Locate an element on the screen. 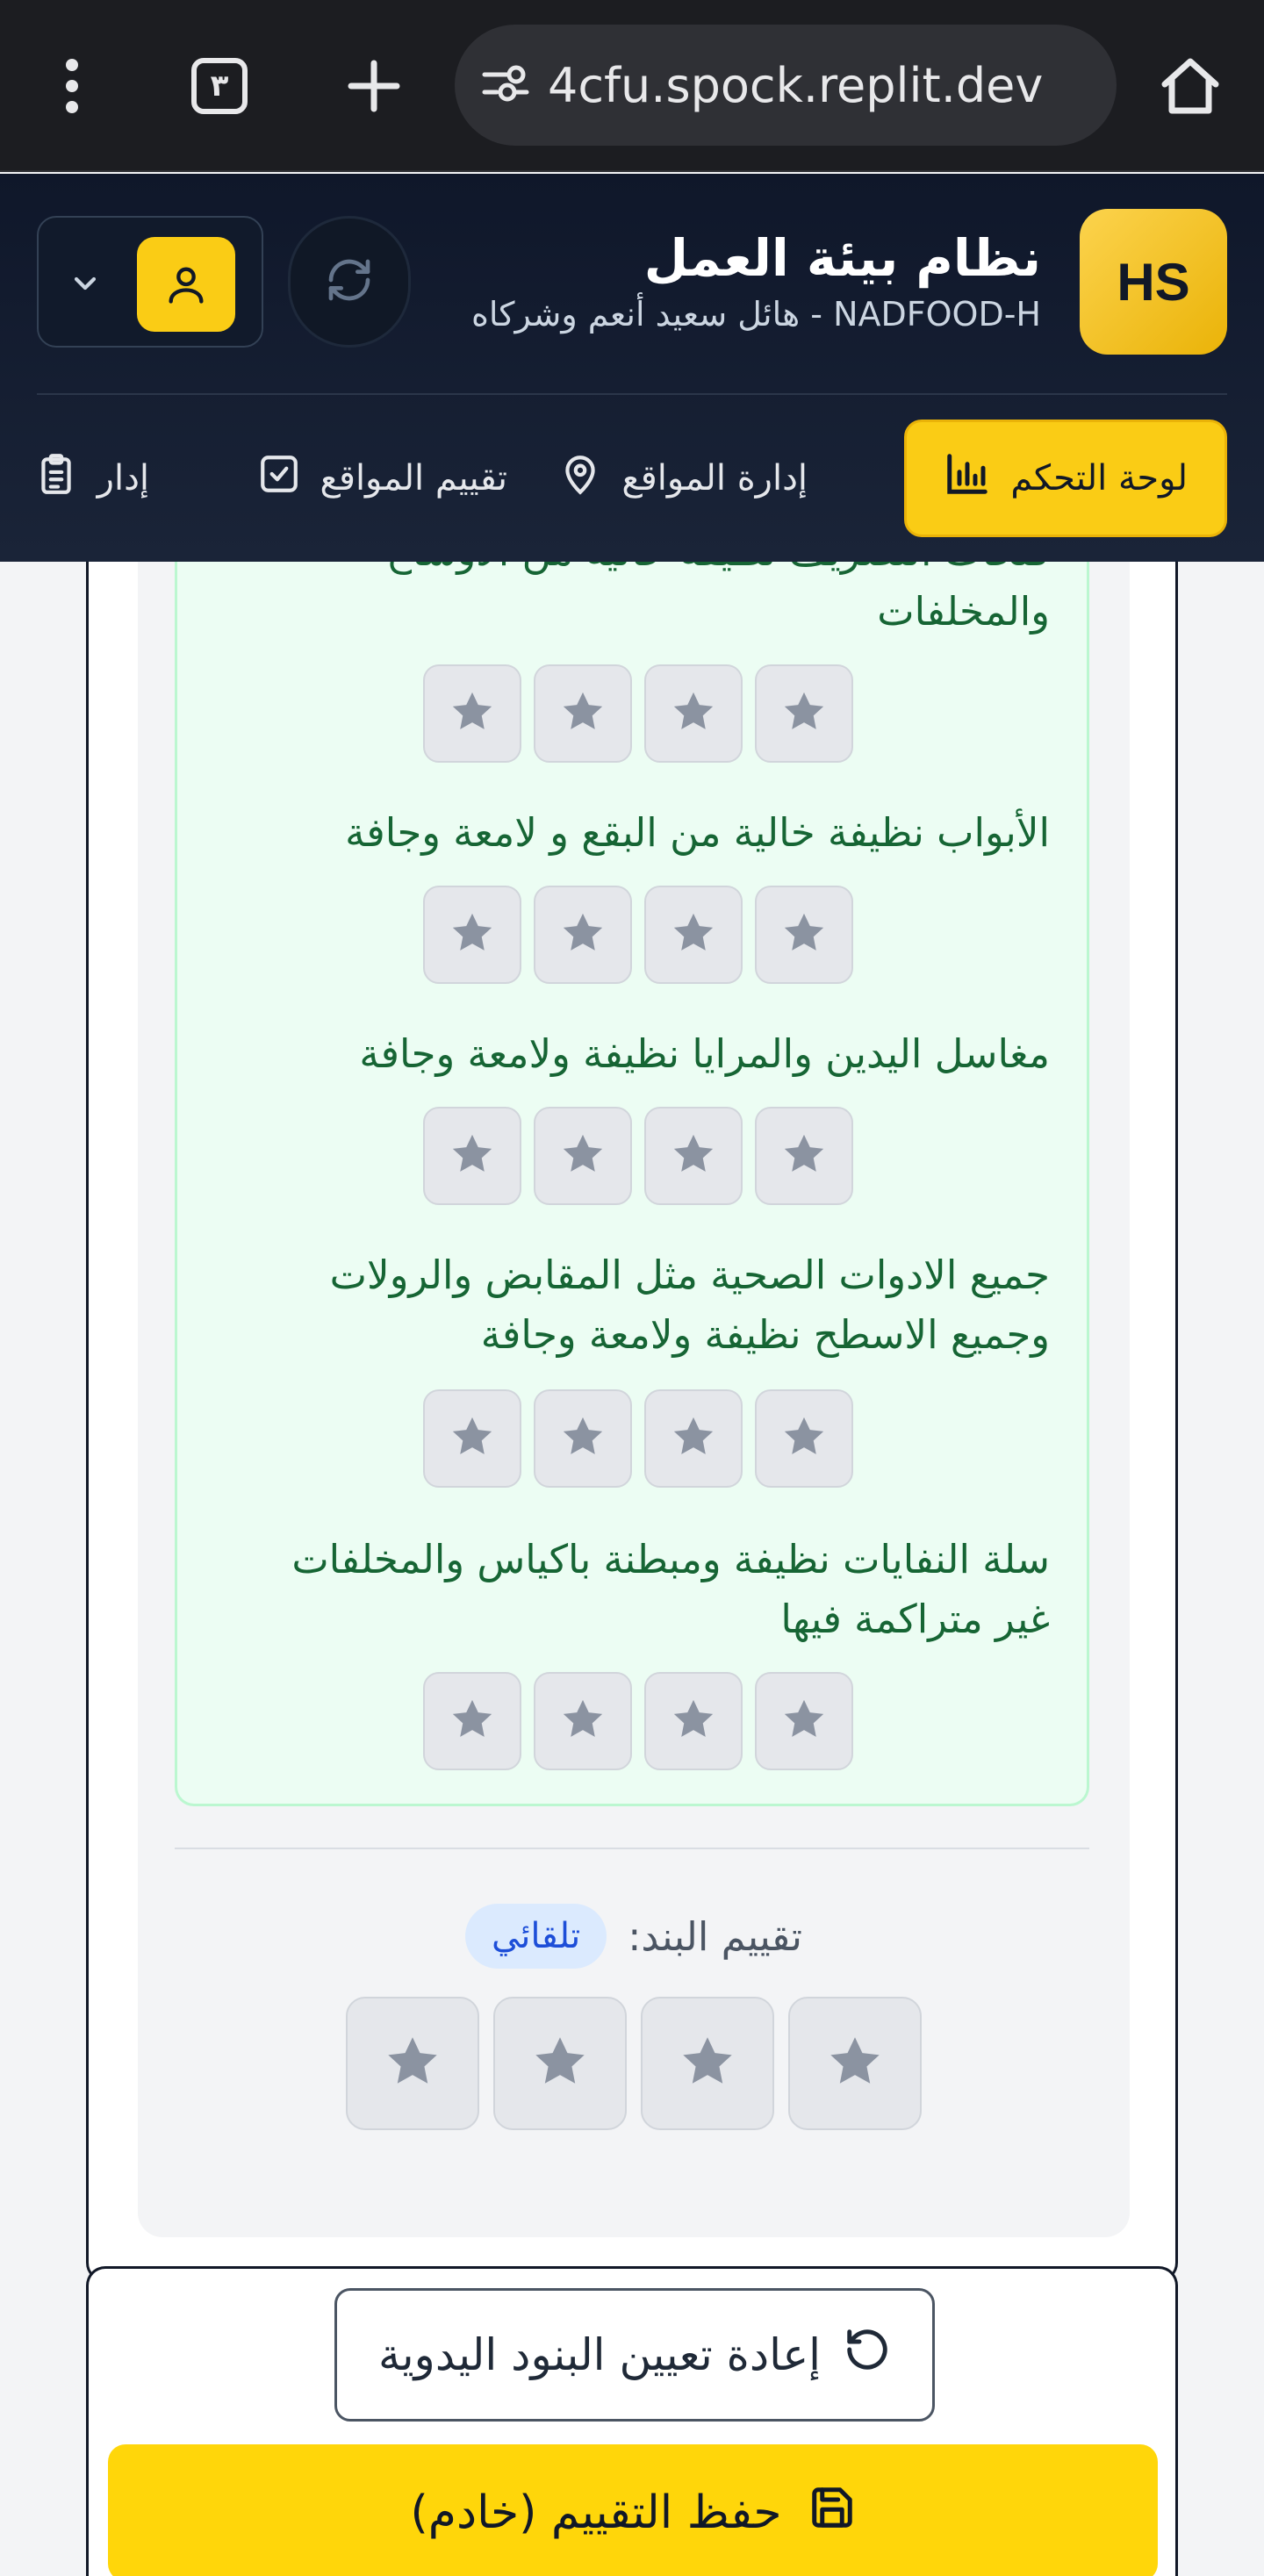 The height and width of the screenshot is (2576, 1264). refresh-icon is located at coordinates (350, 281).